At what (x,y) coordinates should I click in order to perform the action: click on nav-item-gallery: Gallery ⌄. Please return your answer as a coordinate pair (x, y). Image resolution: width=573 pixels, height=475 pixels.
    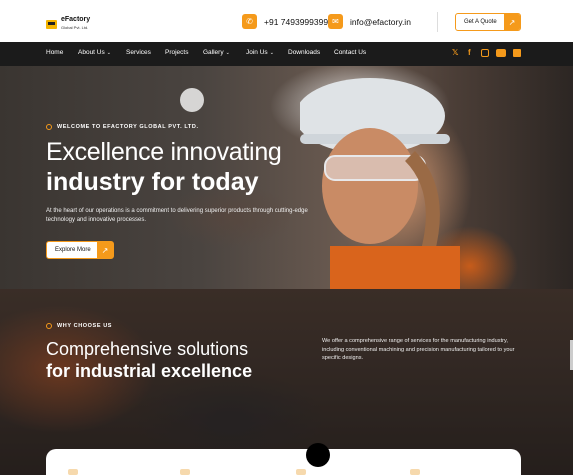
    Looking at the image, I should click on (216, 52).